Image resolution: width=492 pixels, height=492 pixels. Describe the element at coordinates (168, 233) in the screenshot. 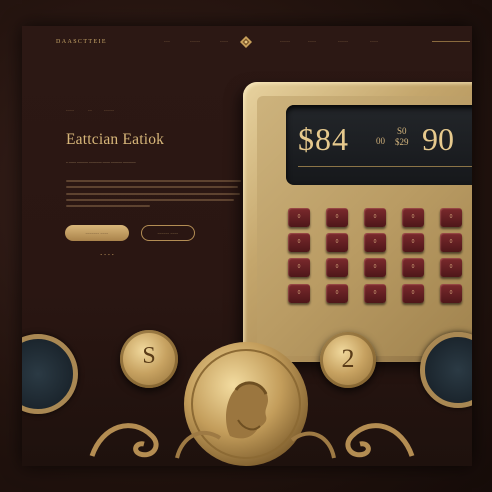

I see `secondary-cta-button: –––––– ––––` at that location.